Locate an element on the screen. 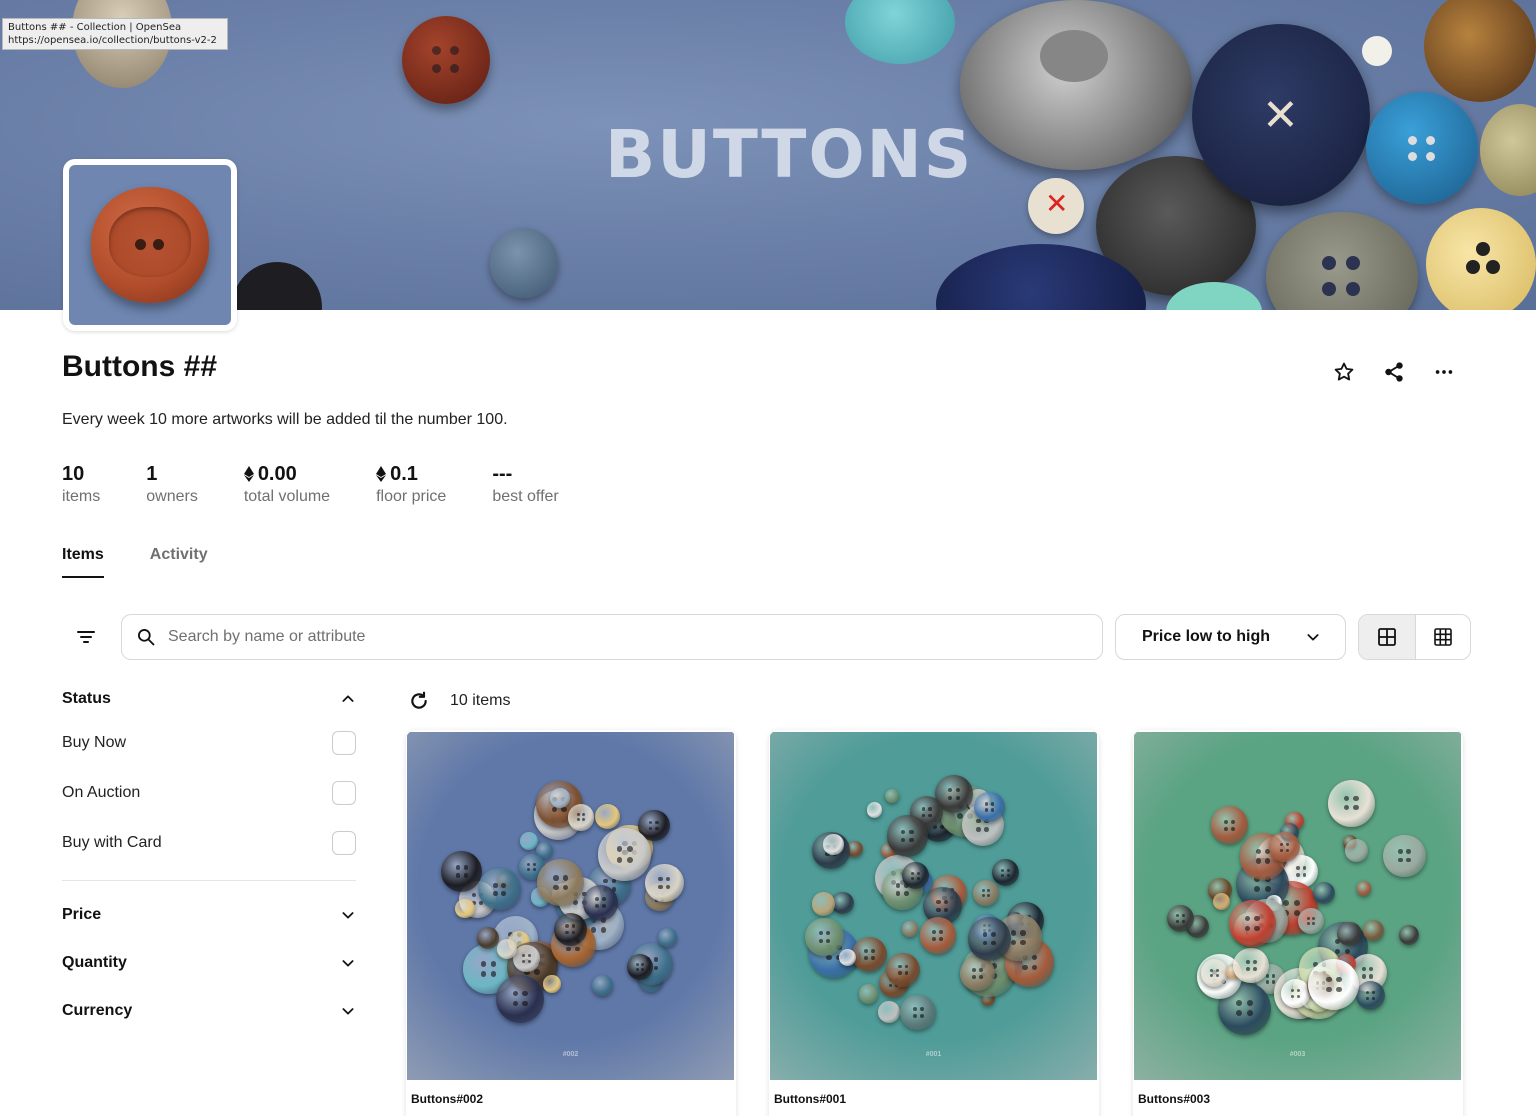 The height and width of the screenshot is (1116, 1536). refresh-button is located at coordinates (419, 701).